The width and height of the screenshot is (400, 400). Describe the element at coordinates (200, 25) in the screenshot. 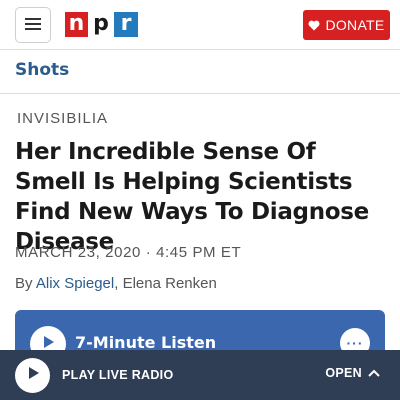

I see `site-header: n p r DONATE` at that location.